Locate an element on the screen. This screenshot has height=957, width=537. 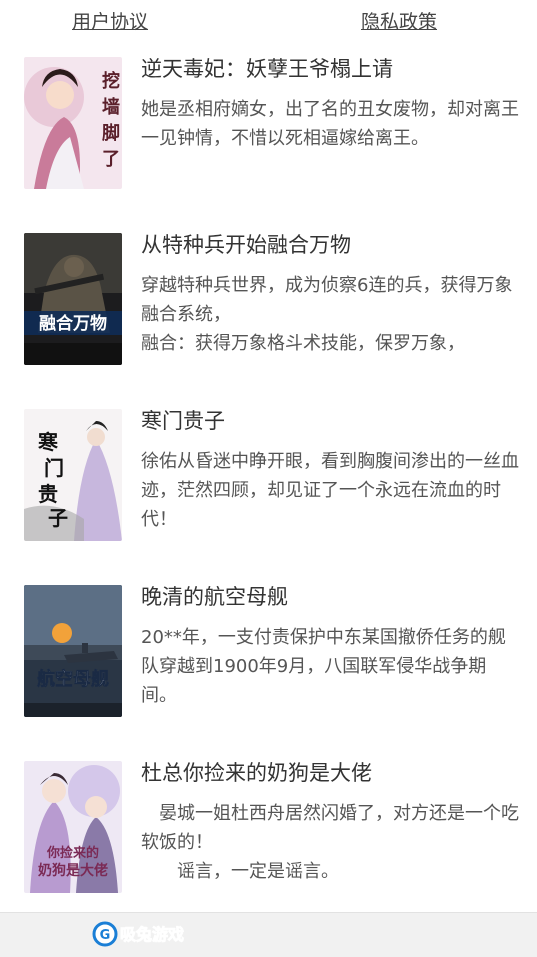
cover-image-2: 融合万物 is located at coordinates (73, 299).